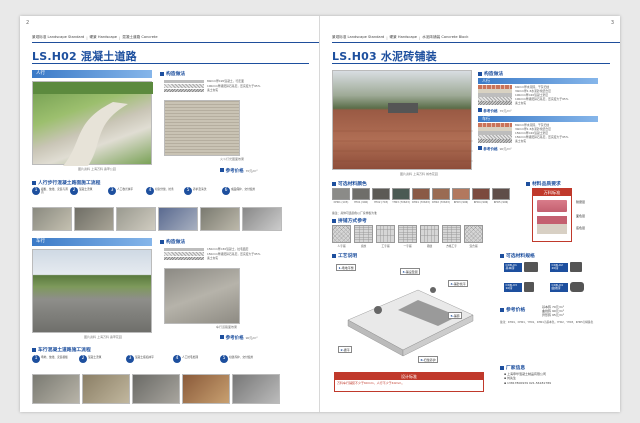  Describe the element at coordinates (381, 202) in the screenshot. I see `color-code: YH02 (7X3)` at that location.